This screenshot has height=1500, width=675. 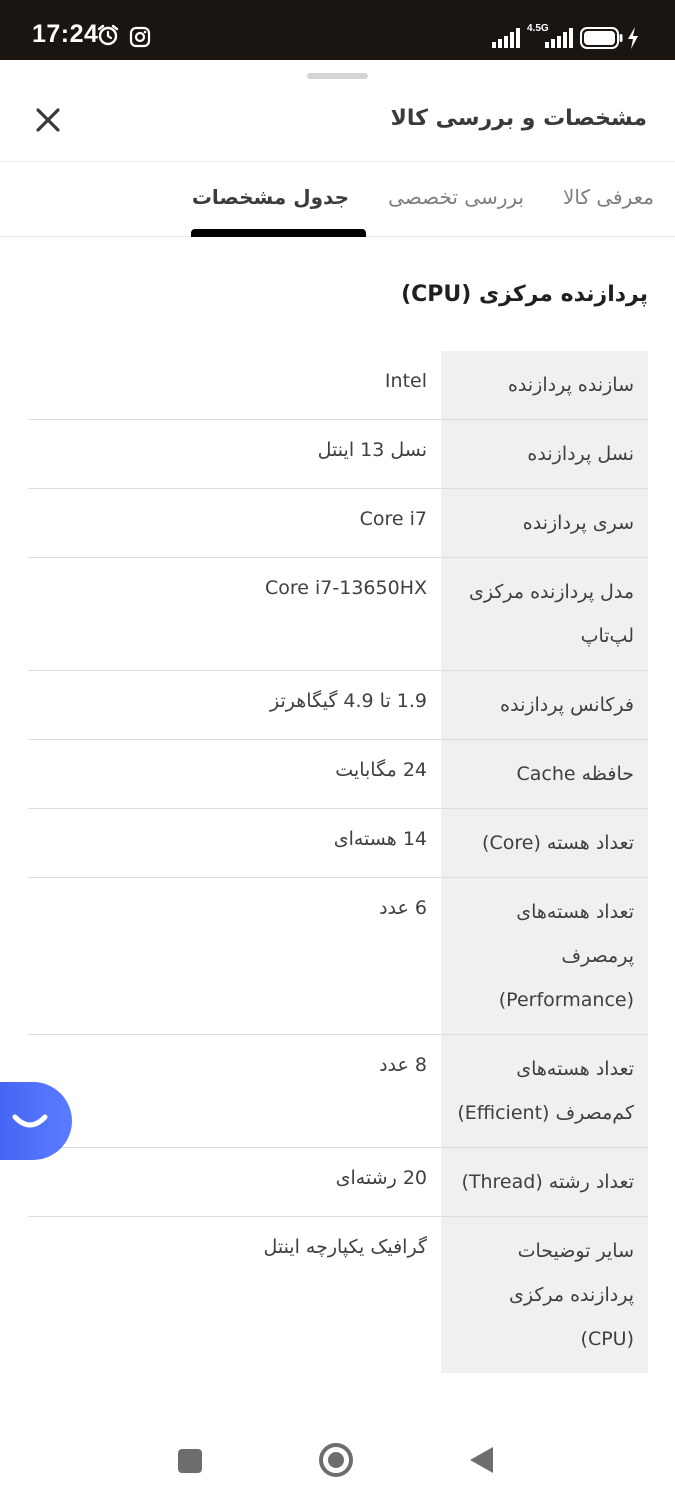 What do you see at coordinates (403, 908) in the screenshot?
I see `spec-value: 6 عدد` at bounding box center [403, 908].